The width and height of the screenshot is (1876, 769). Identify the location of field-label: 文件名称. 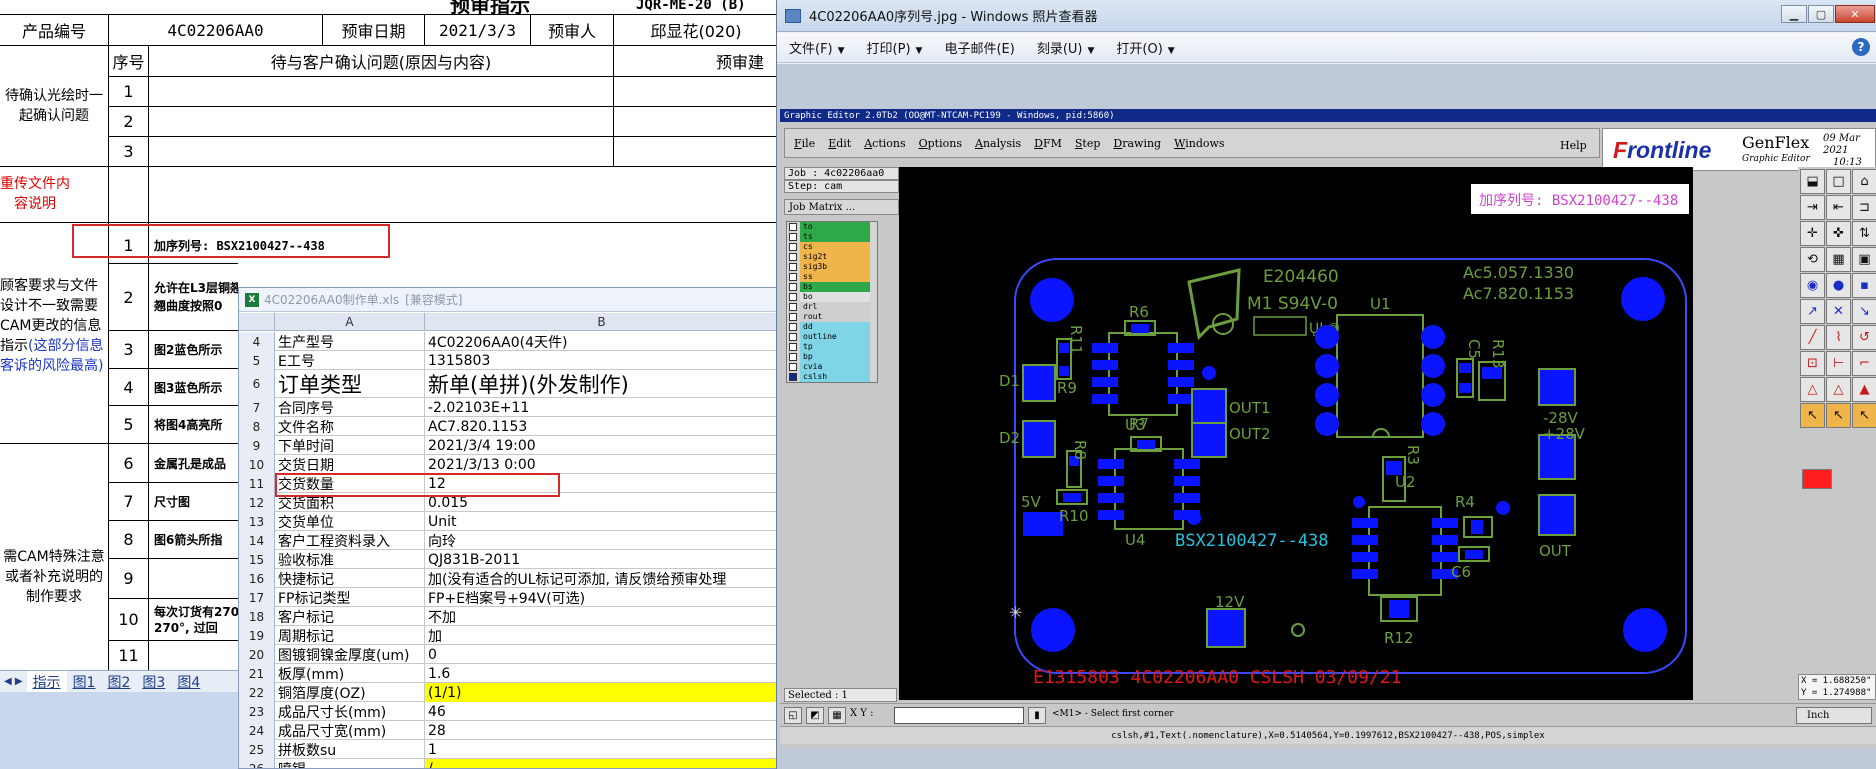
(350, 426).